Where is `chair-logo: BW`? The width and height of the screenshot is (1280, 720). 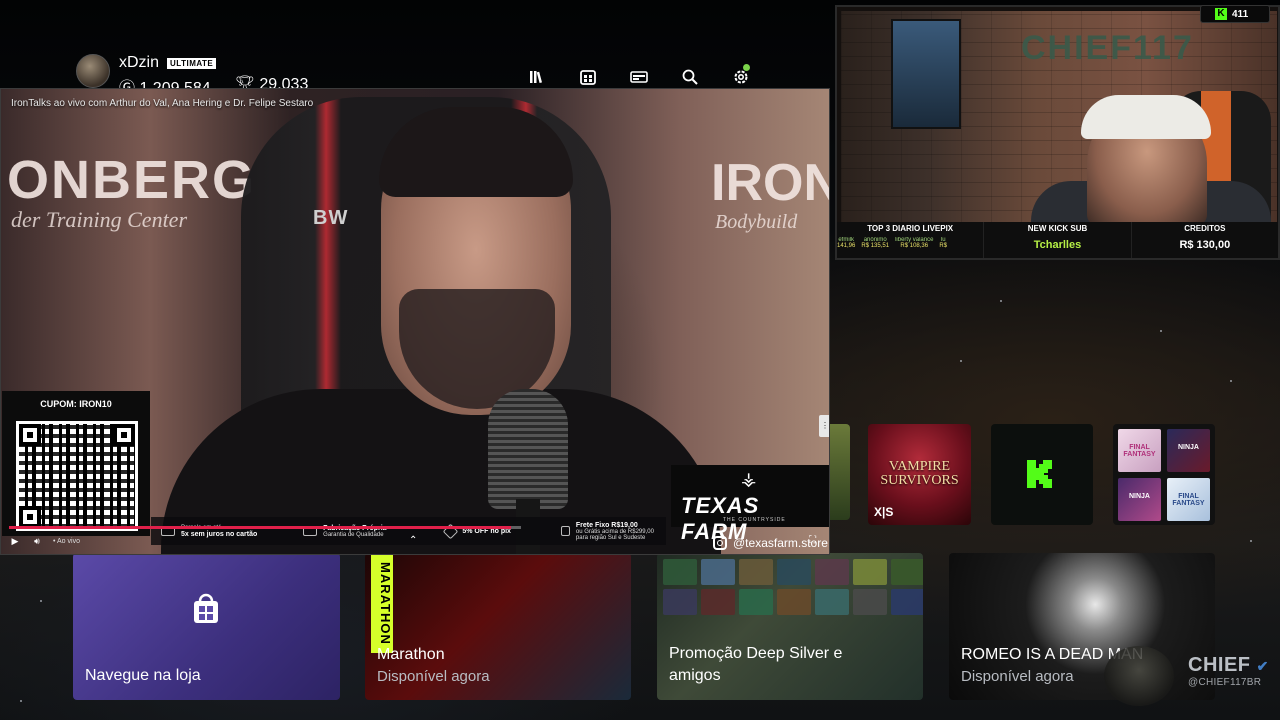 chair-logo: BW is located at coordinates (331, 218).